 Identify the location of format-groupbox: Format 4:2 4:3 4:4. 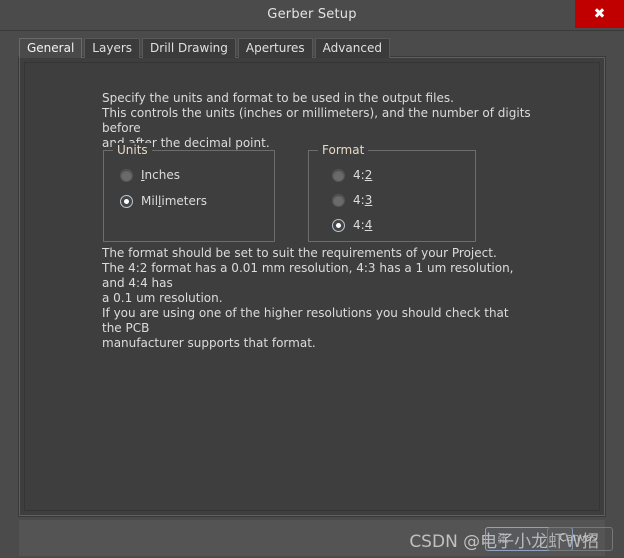
(392, 192).